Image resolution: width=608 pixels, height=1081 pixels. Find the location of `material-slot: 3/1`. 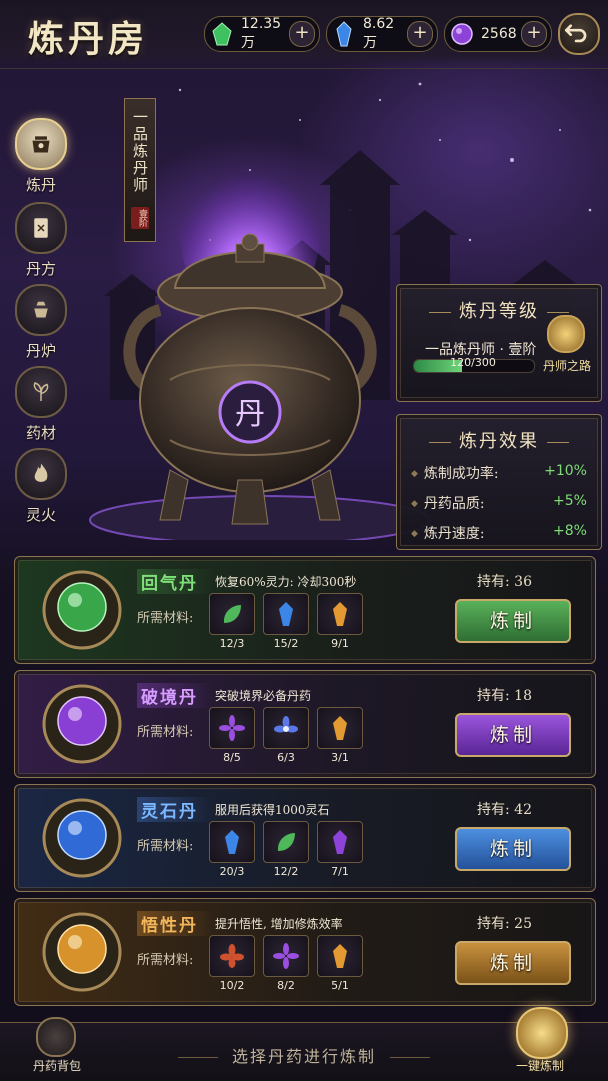

material-slot: 3/1 is located at coordinates (340, 735).